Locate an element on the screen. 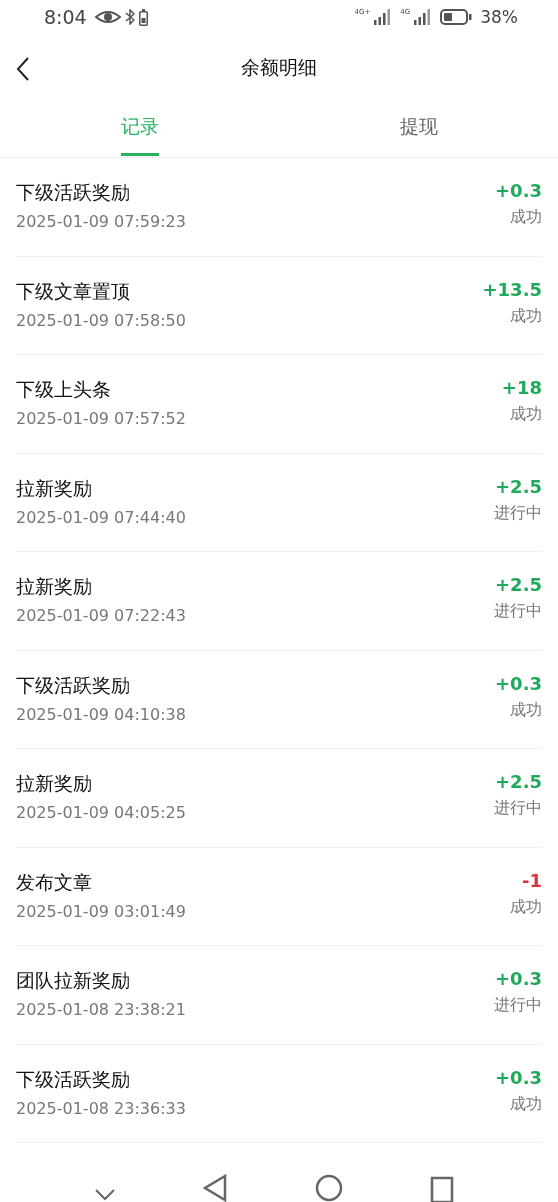 The width and height of the screenshot is (558, 1202). record-time: 2025-01-09 07:58:50 is located at coordinates (101, 320).